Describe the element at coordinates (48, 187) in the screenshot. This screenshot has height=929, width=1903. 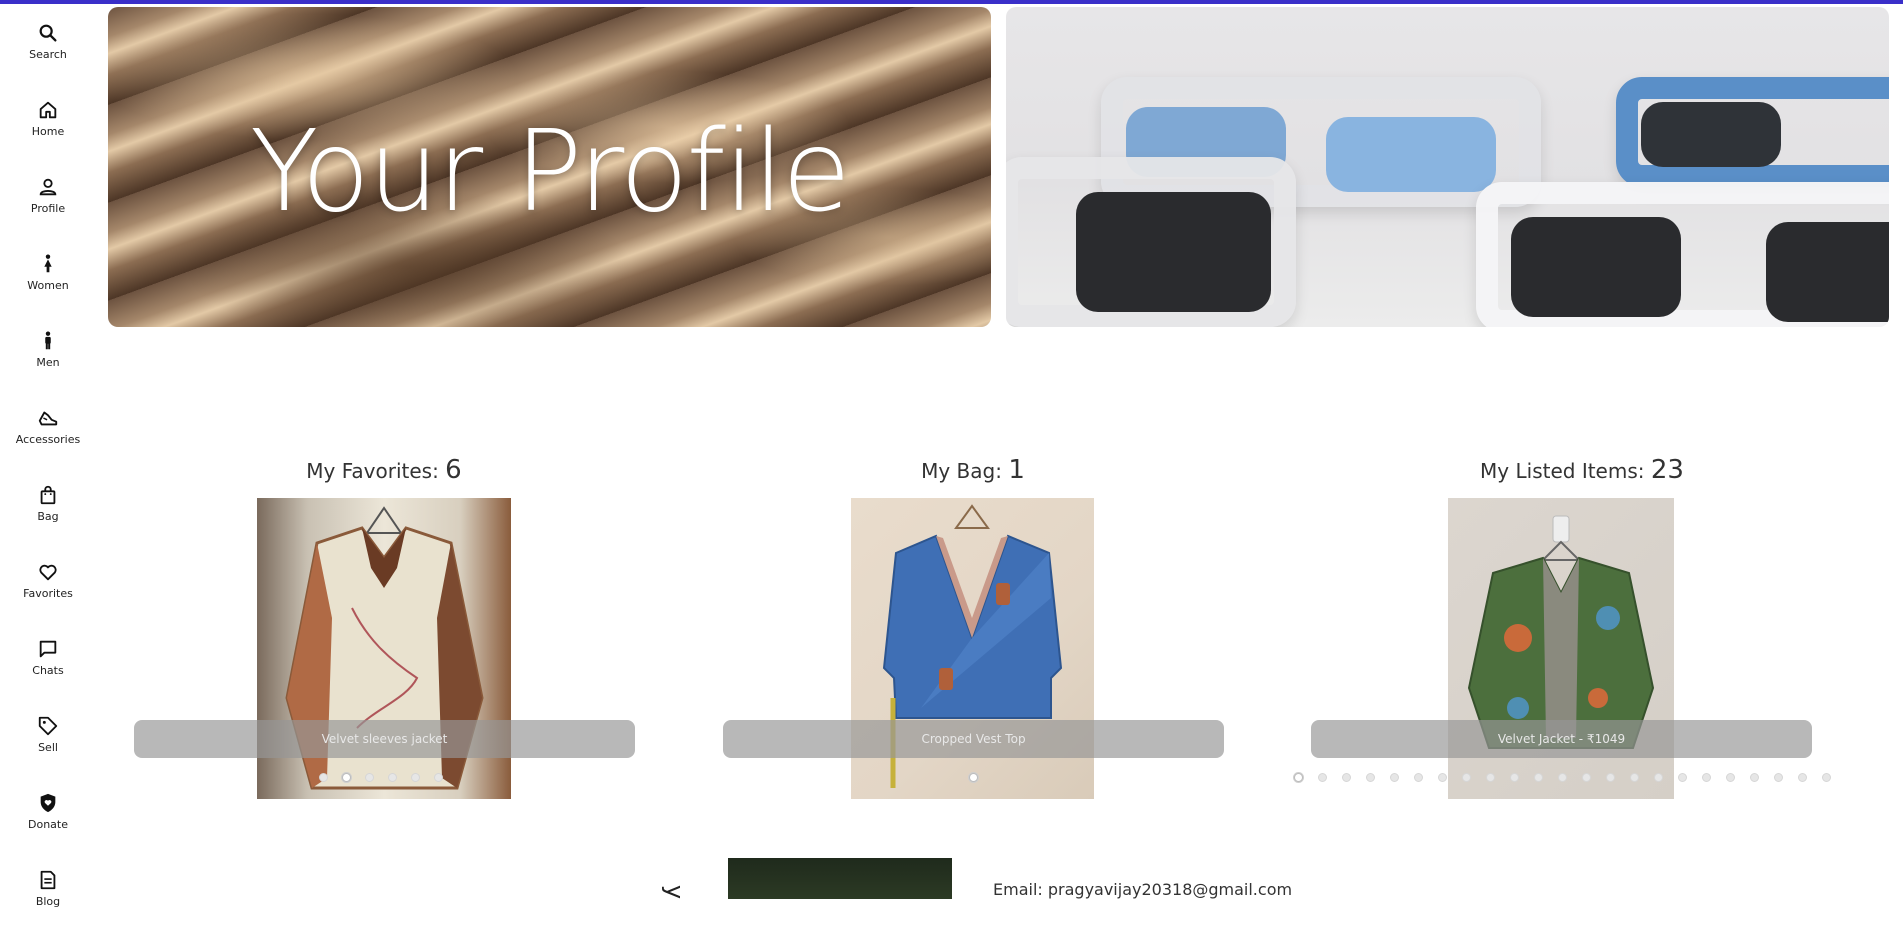
I see `user-icon` at that location.